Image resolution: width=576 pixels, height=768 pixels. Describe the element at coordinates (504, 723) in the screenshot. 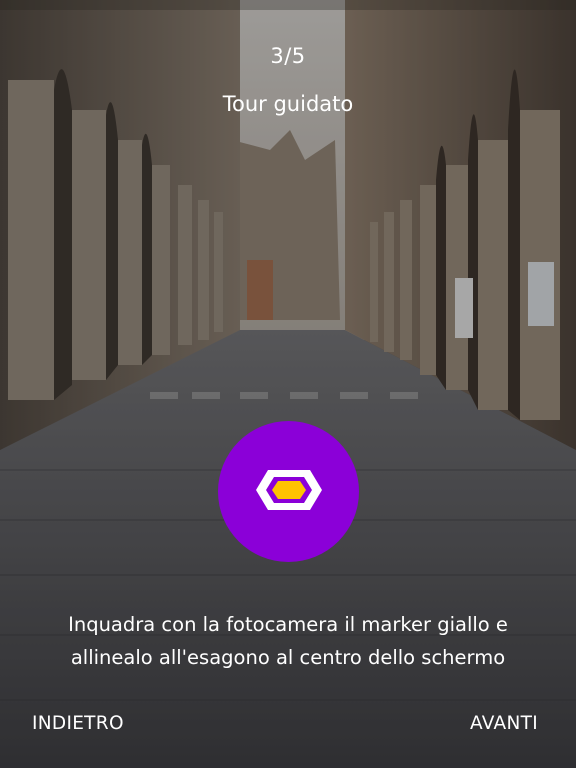

I see `next-button: AVANTI` at that location.